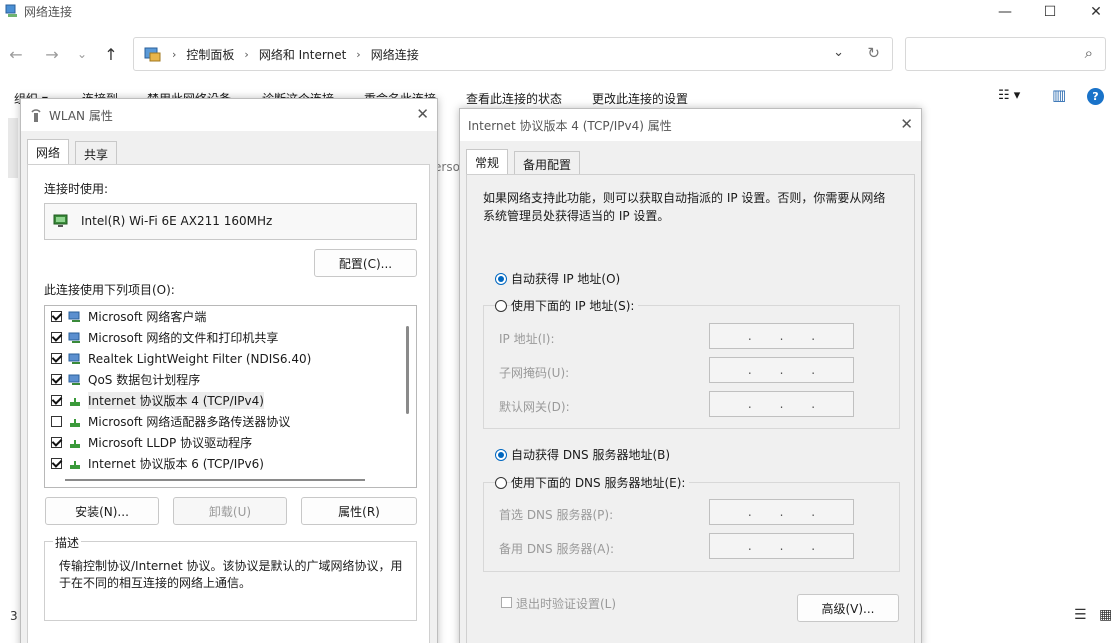 This screenshot has height=643, width=1120. Describe the element at coordinates (176, 400) in the screenshot. I see `item-label: Internet 协议版本 4 (TCP/IPv4)` at that location.